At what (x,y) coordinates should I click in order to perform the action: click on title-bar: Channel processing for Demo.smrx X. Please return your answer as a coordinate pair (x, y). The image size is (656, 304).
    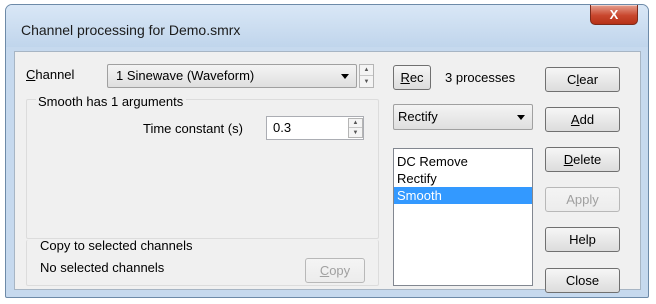
    Looking at the image, I should click on (327, 26).